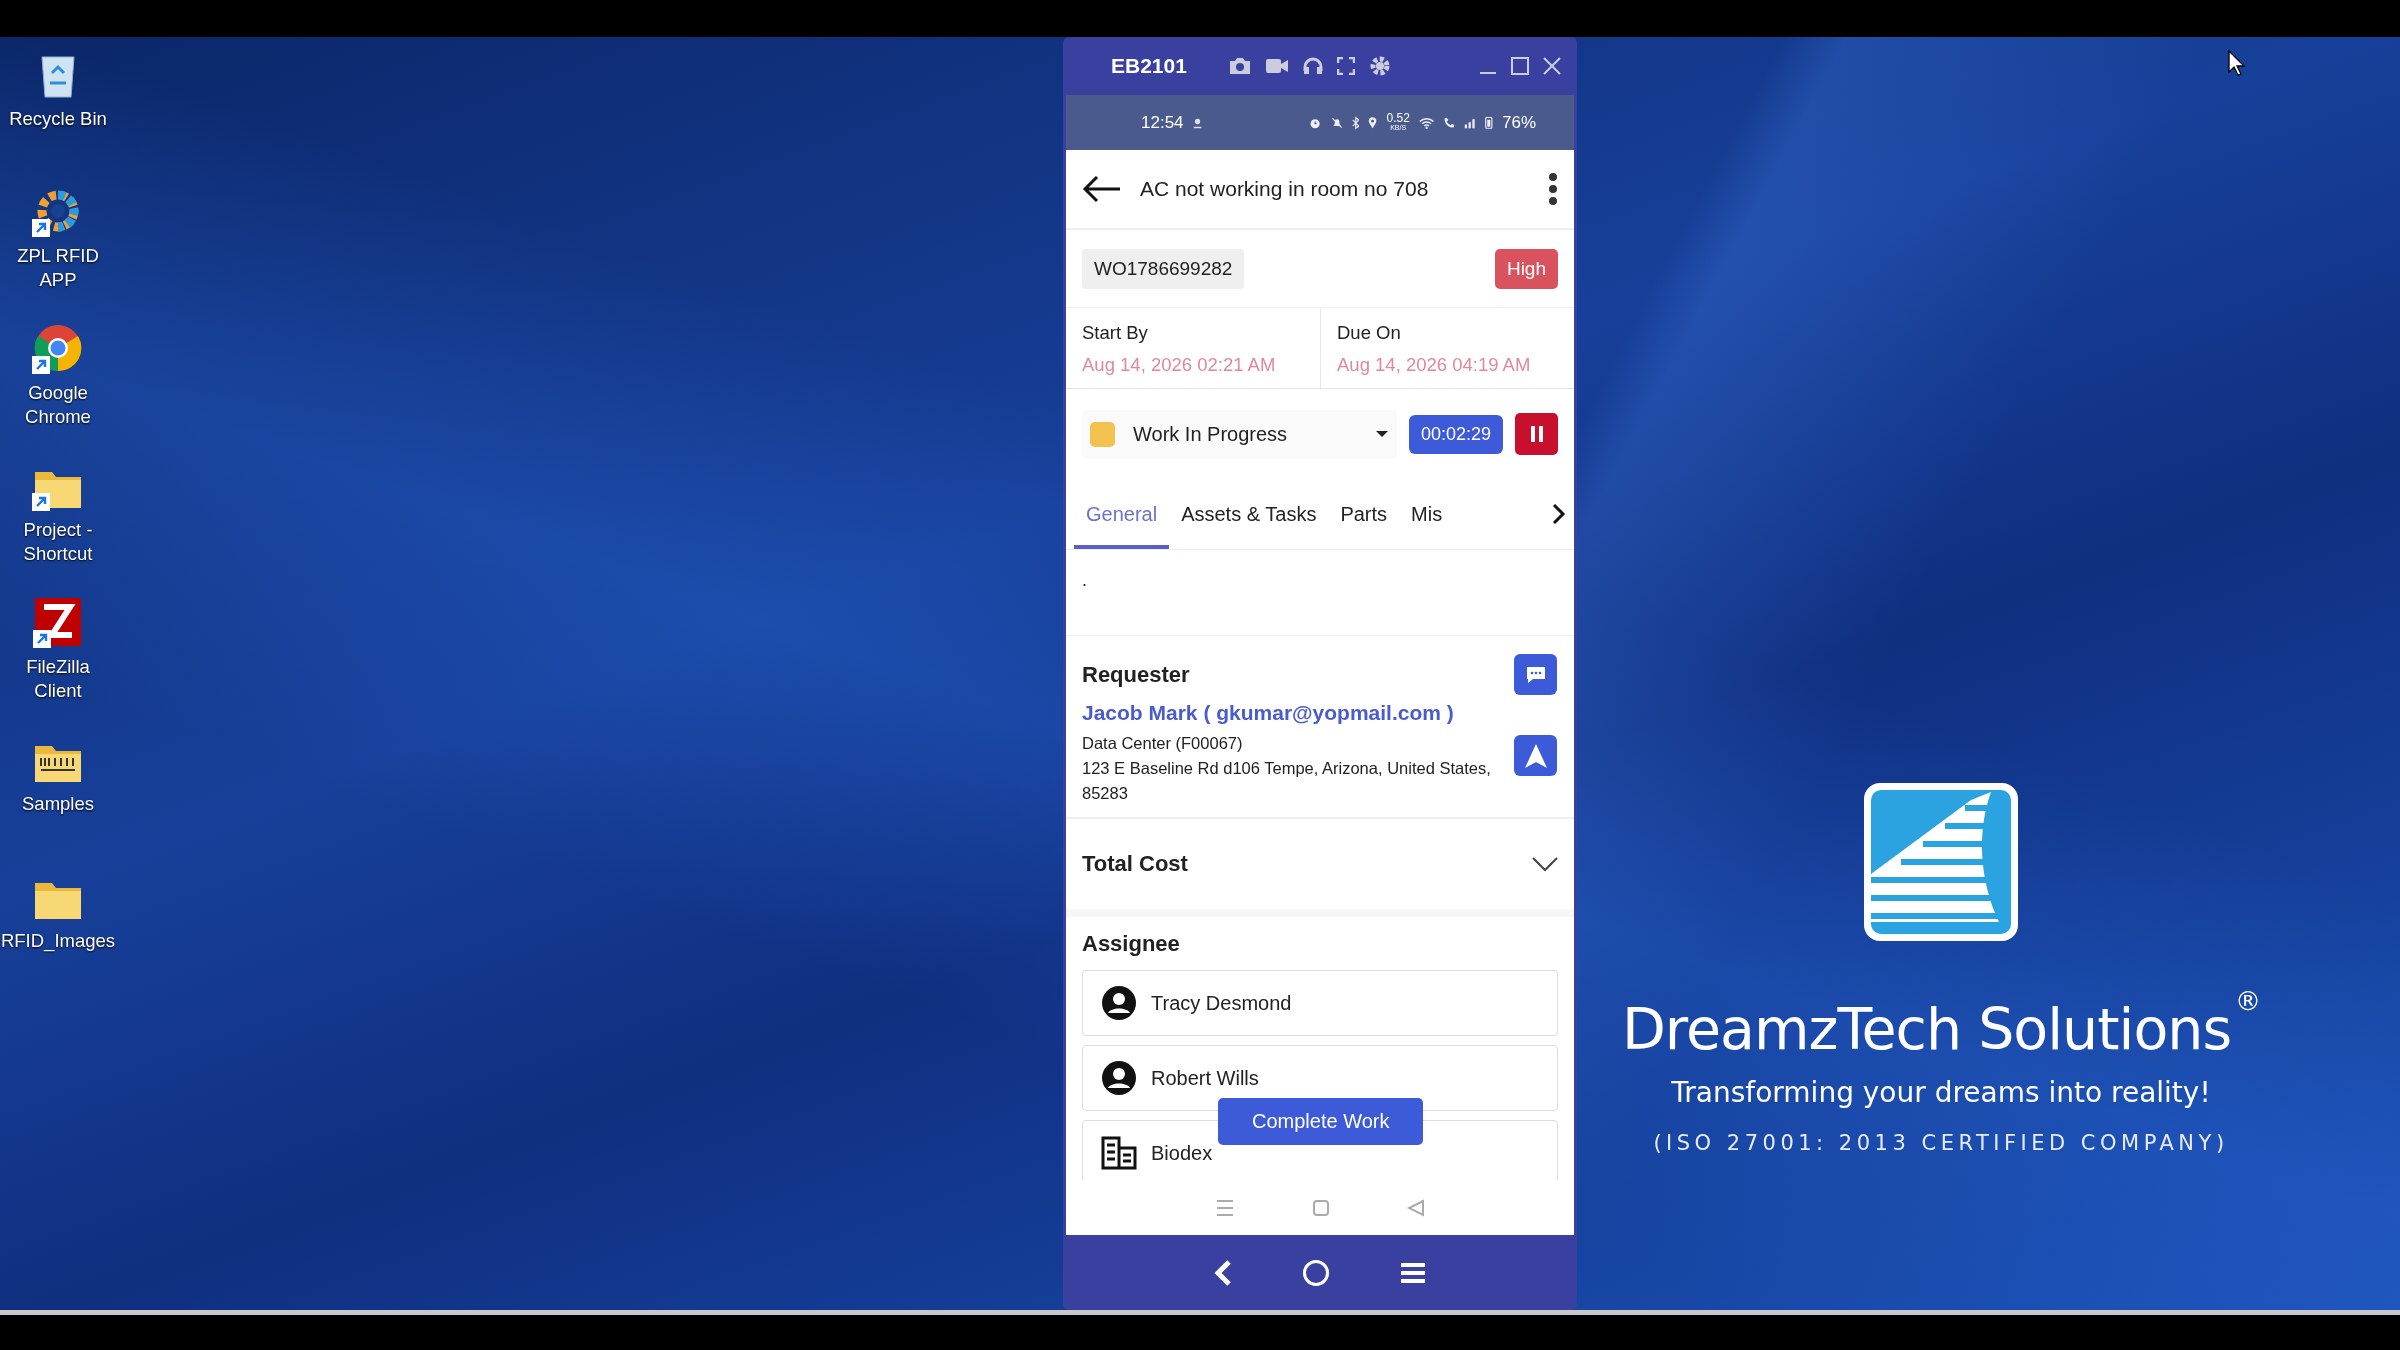 Image resolution: width=2400 pixels, height=1350 pixels. What do you see at coordinates (1926, 1029) in the screenshot?
I see `company-name: DreamzTech Solutions` at bounding box center [1926, 1029].